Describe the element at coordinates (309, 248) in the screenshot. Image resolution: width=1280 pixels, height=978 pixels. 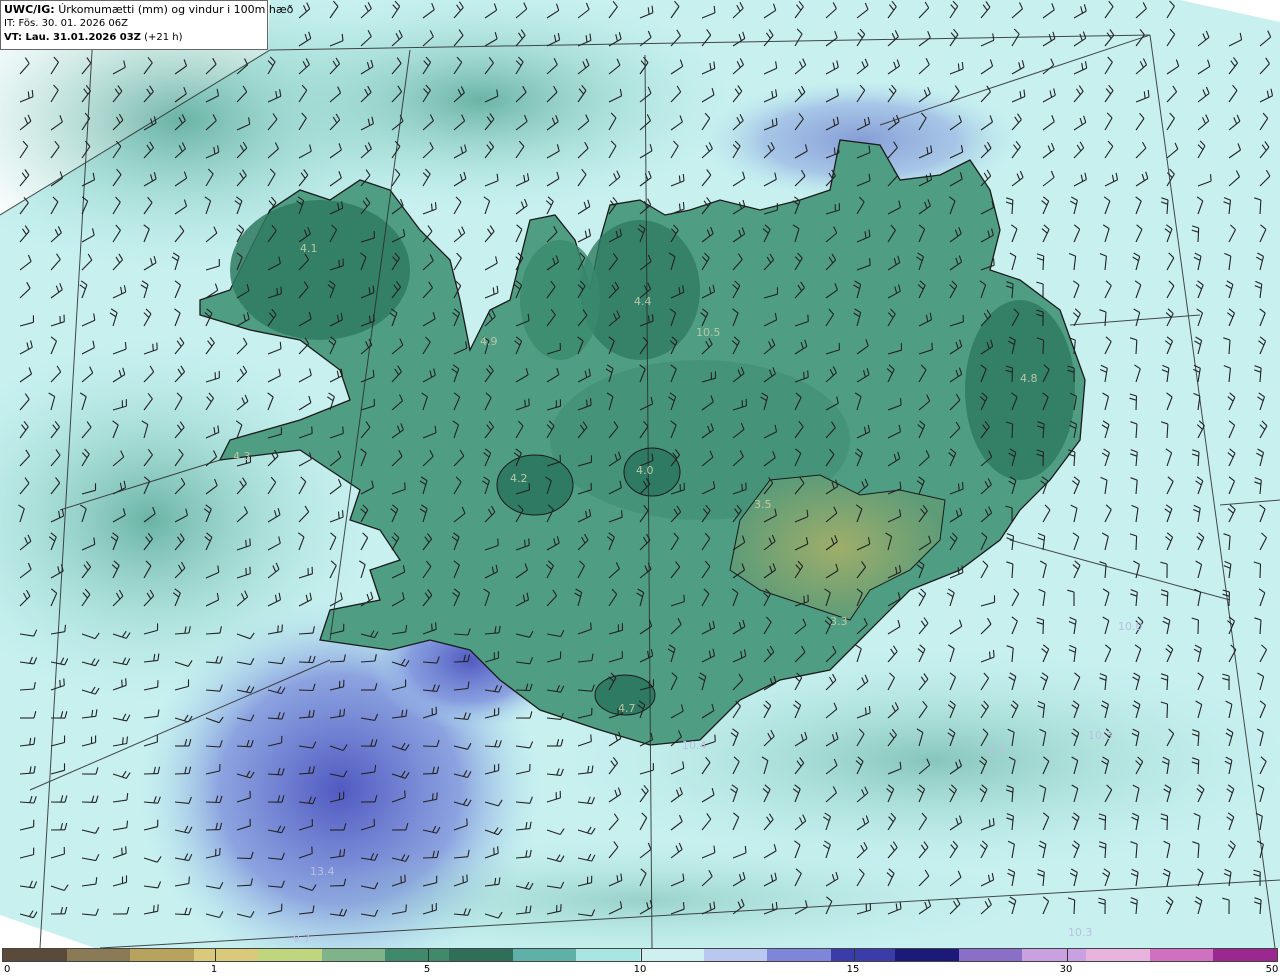
I see `value-label: 4.1` at that location.